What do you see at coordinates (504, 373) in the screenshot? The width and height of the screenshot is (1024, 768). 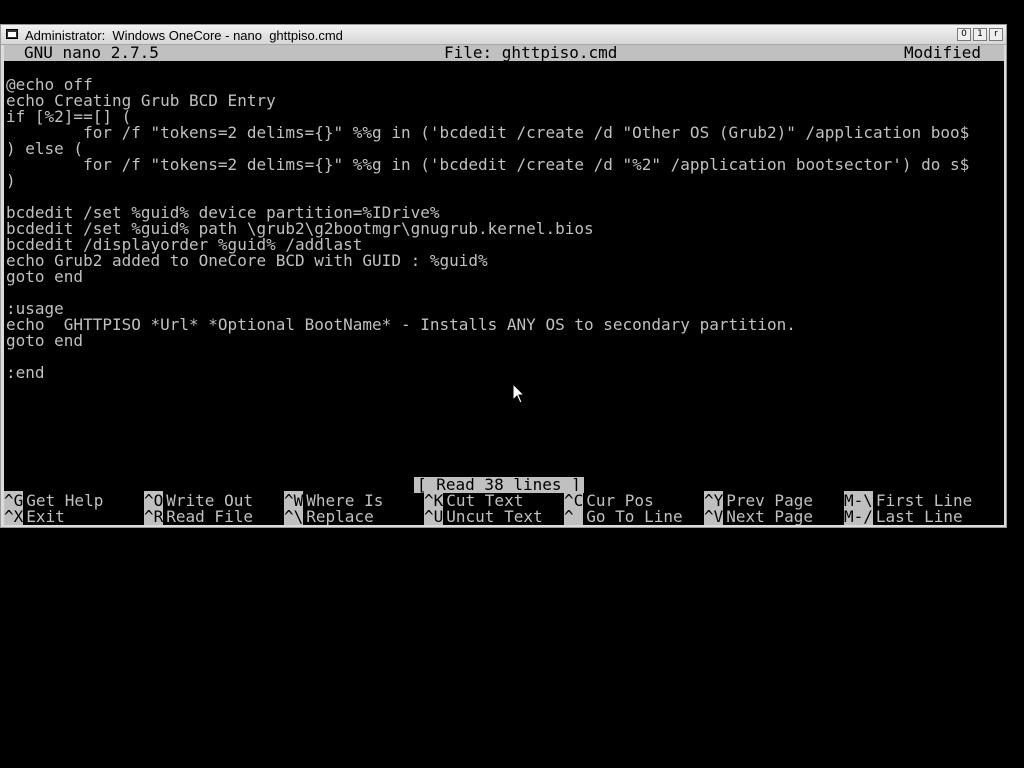 I see `editor-line: :end` at bounding box center [504, 373].